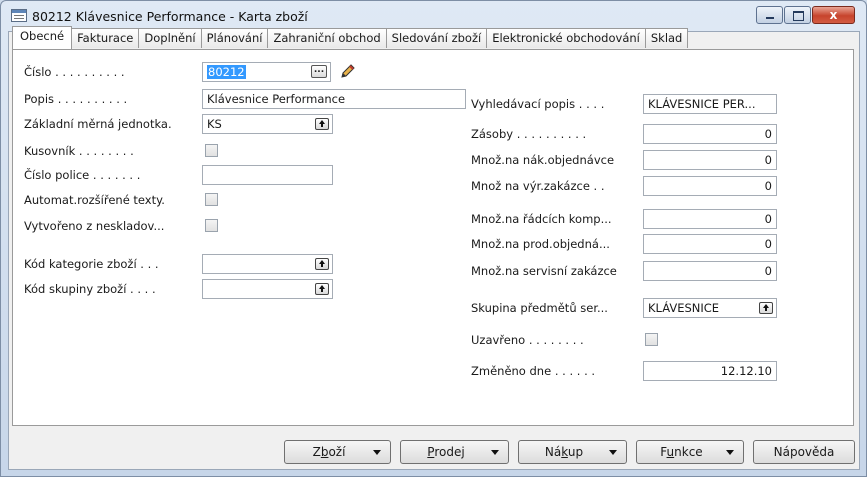  I want to click on tab-sklad: Sklad, so click(666, 38).